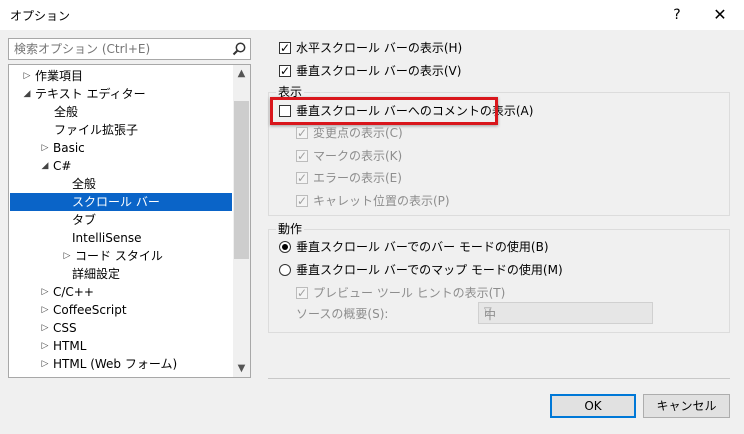 This screenshot has height=434, width=744. Describe the element at coordinates (381, 201) in the screenshot. I see `caret-label: キャレット位置の表示(P)` at that location.